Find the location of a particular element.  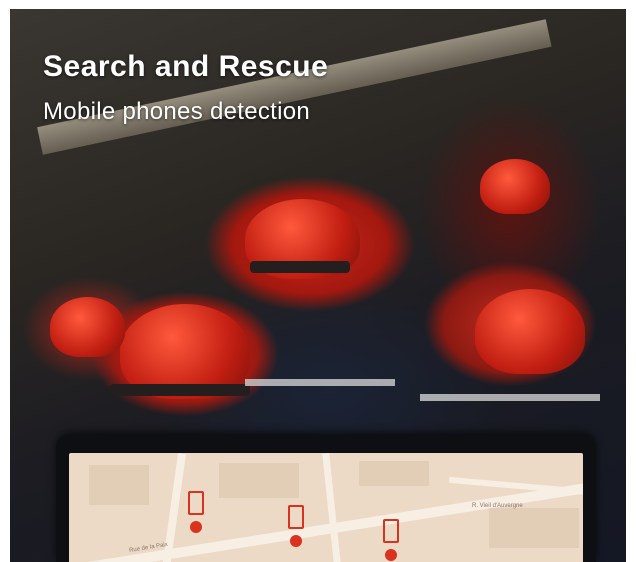

street-label: R. Vieil d'Auvergne is located at coordinates (497, 506).